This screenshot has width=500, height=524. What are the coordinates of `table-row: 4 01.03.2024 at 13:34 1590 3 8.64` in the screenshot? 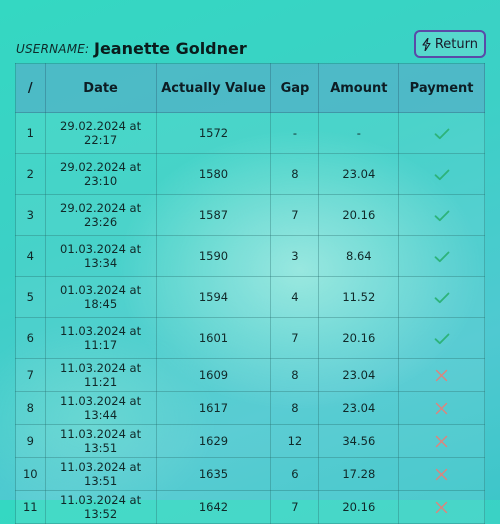 It's located at (250, 256).